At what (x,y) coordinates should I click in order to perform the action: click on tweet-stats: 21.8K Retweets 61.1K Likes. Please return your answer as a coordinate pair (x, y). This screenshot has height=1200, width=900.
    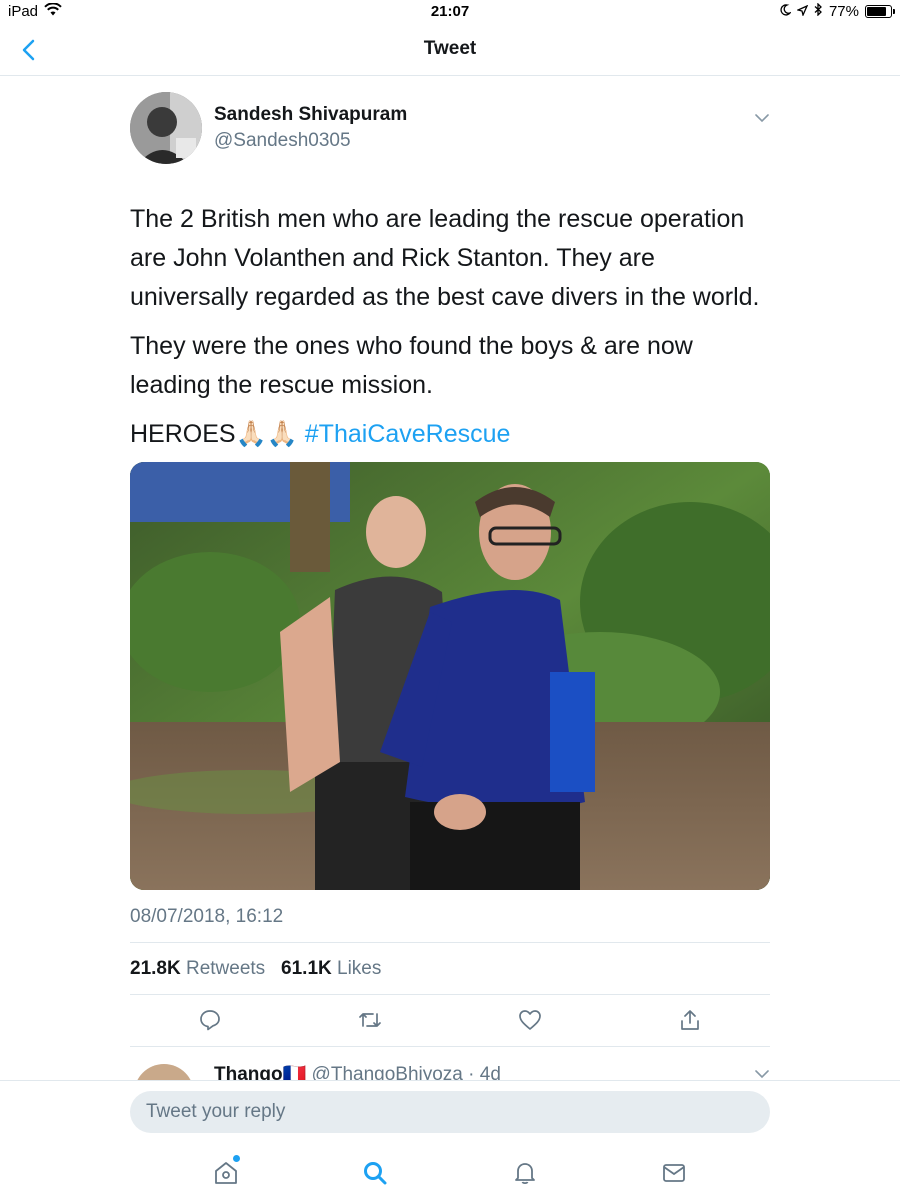
    Looking at the image, I should click on (255, 969).